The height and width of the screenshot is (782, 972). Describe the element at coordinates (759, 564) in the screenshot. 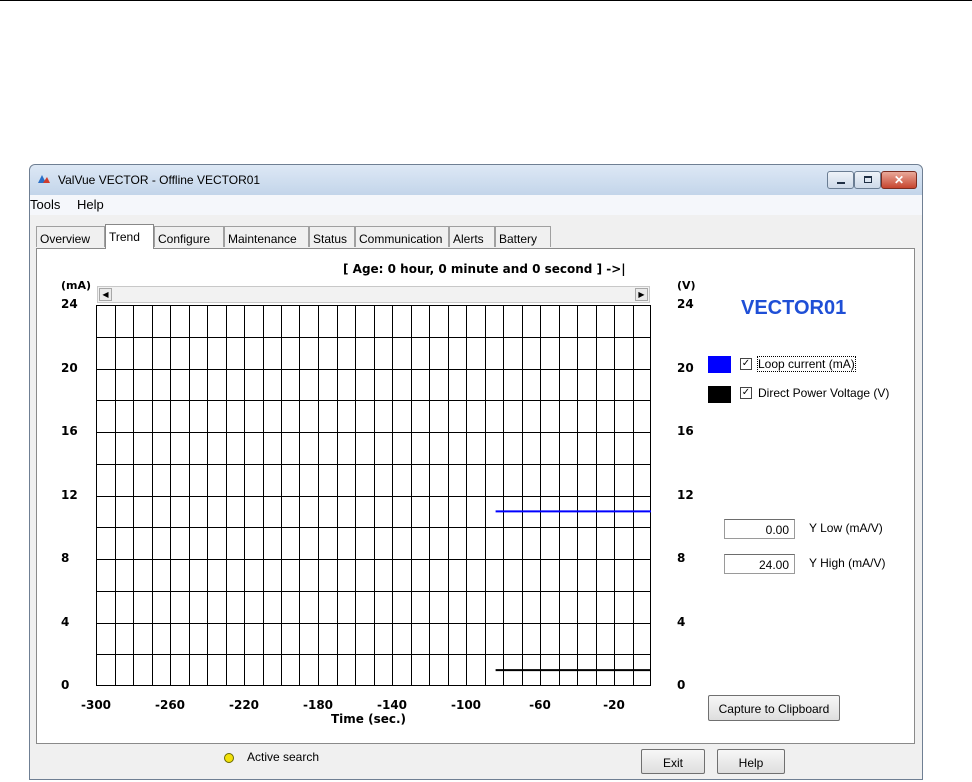

I see `y-high-field: 24.00` at that location.